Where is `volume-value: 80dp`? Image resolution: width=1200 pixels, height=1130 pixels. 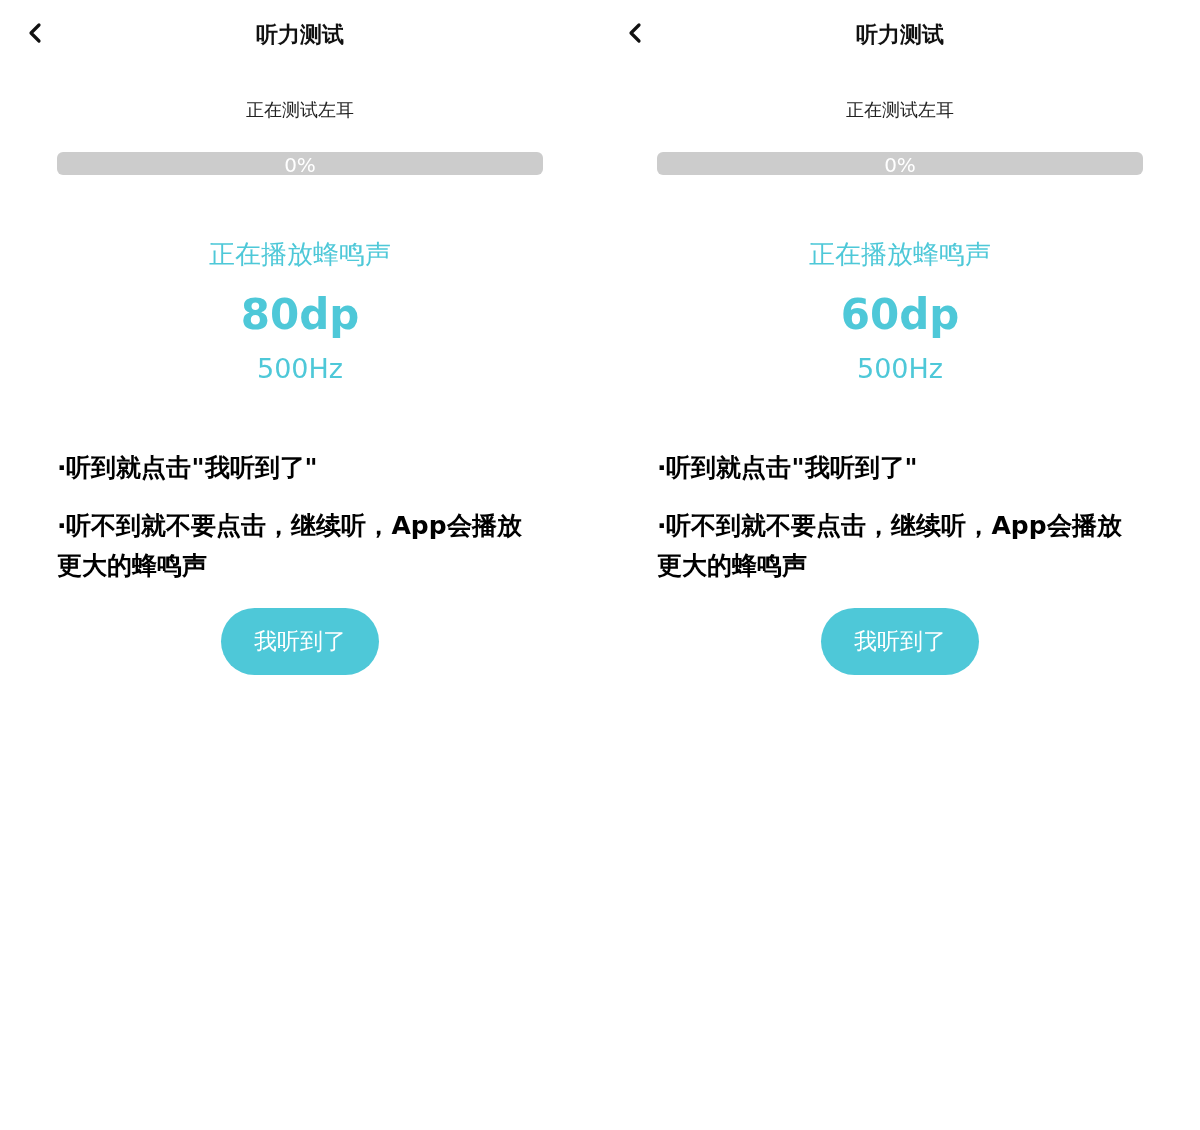 volume-value: 80dp is located at coordinates (300, 314).